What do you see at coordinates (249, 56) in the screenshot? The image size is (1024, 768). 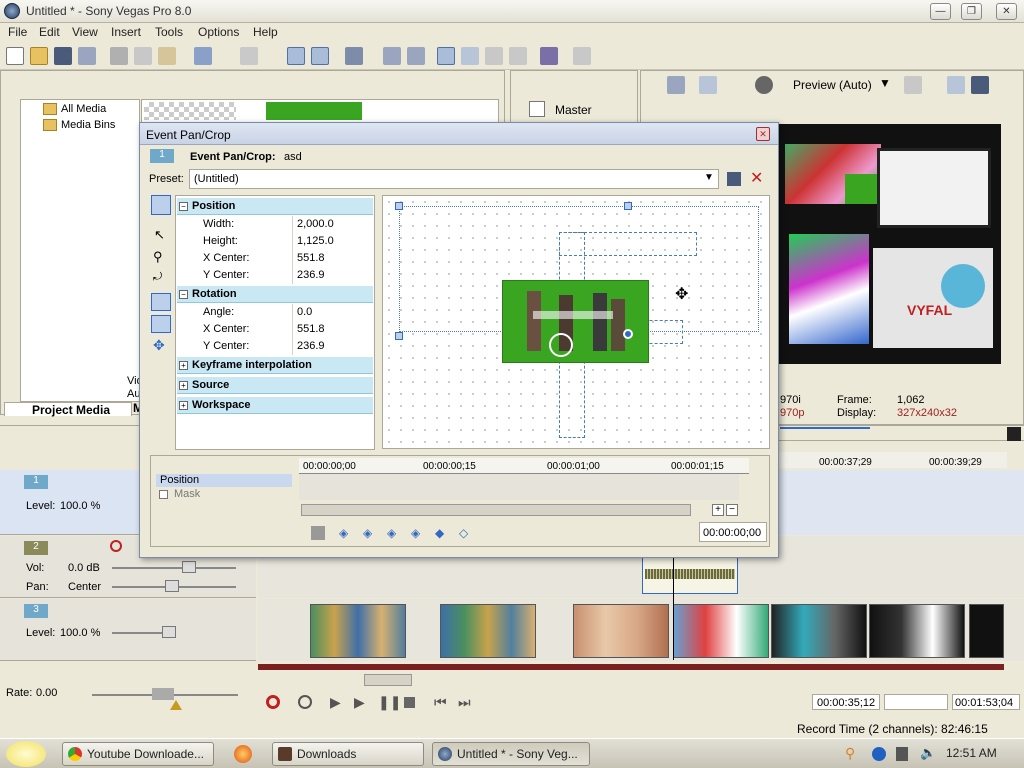 I see `redo-icon` at bounding box center [249, 56].